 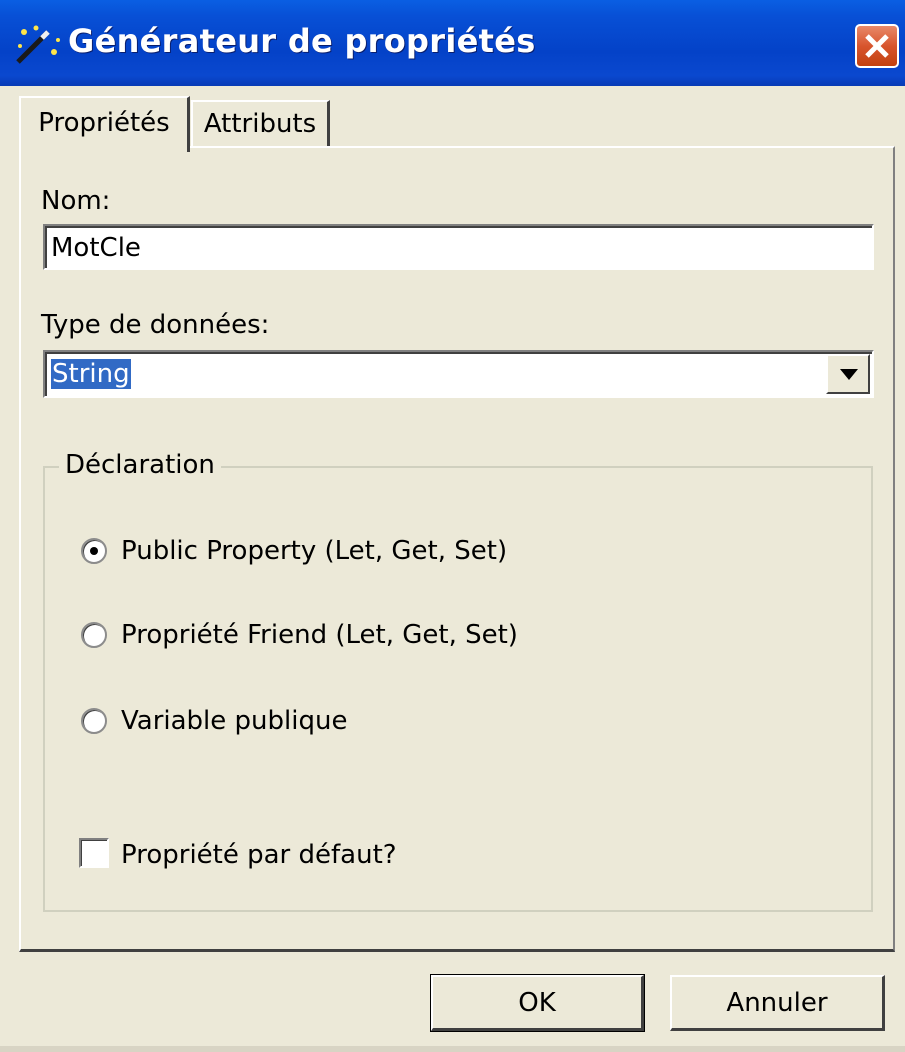 I want to click on declaration-title: Déclaration, so click(x=140, y=465).